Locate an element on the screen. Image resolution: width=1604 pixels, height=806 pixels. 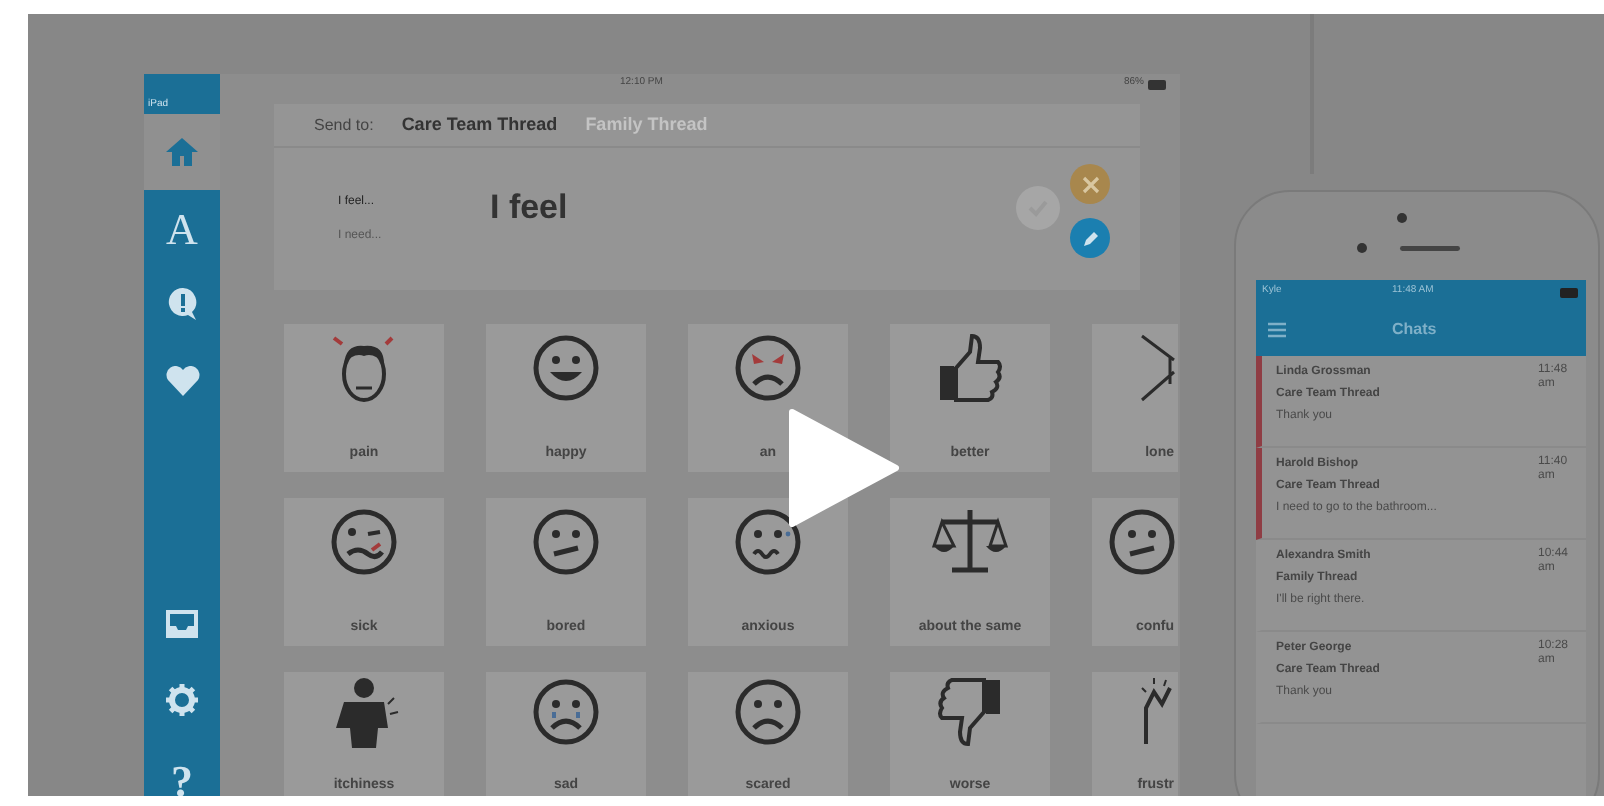
edit-button is located at coordinates (1090, 238).